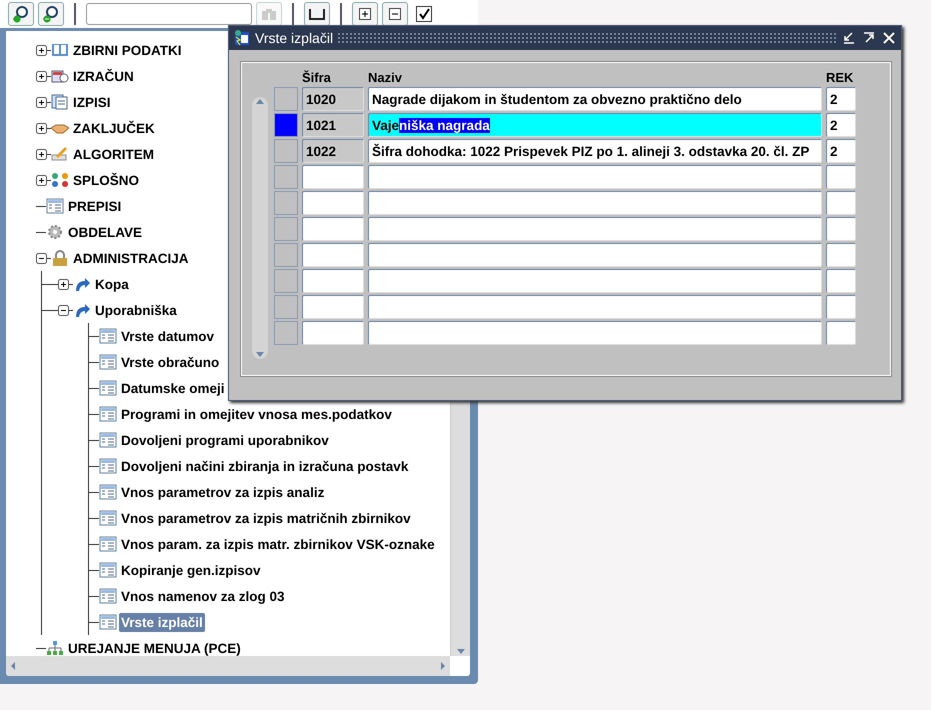 The height and width of the screenshot is (710, 931). I want to click on pen-icon, so click(60, 154).